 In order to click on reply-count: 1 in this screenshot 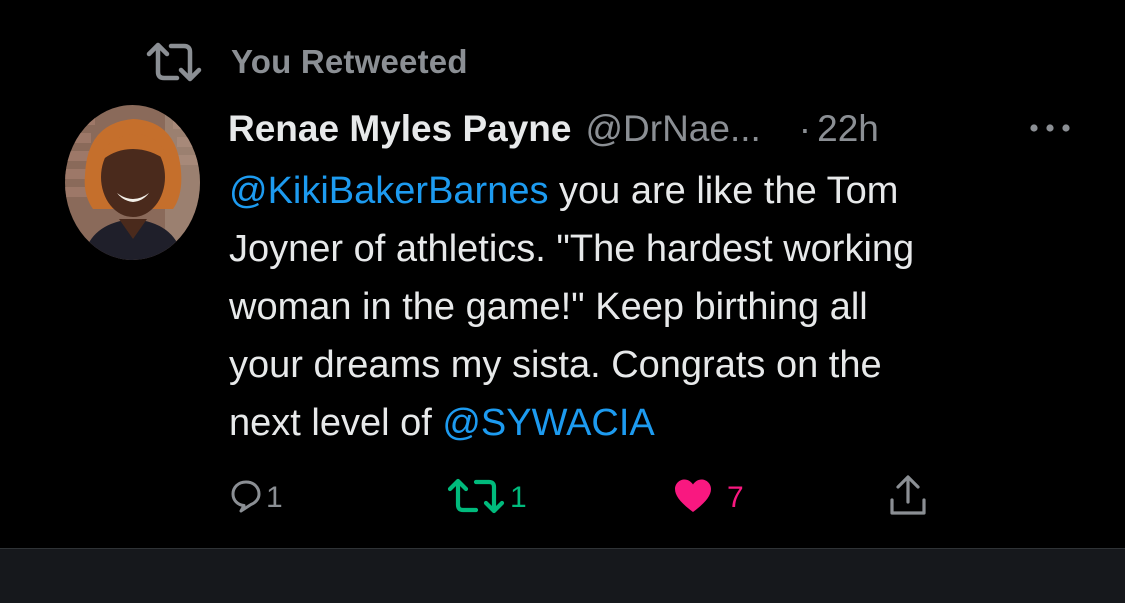, I will do `click(274, 497)`.